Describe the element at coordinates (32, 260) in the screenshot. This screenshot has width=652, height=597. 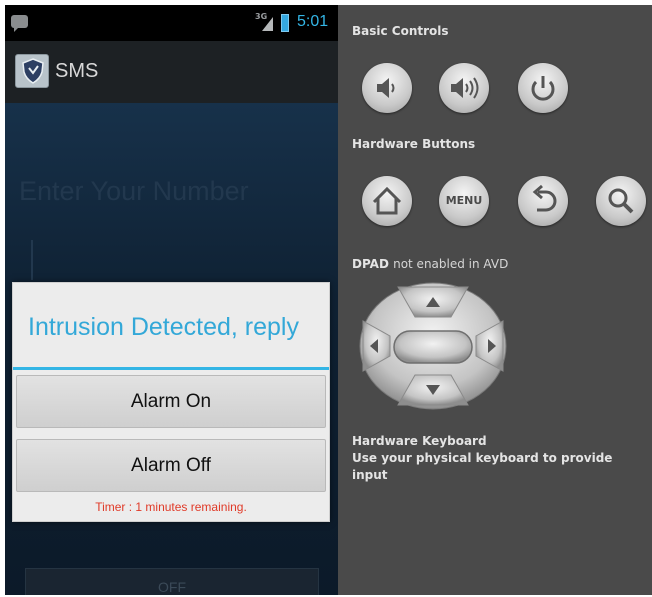
I see `text-cursor` at that location.